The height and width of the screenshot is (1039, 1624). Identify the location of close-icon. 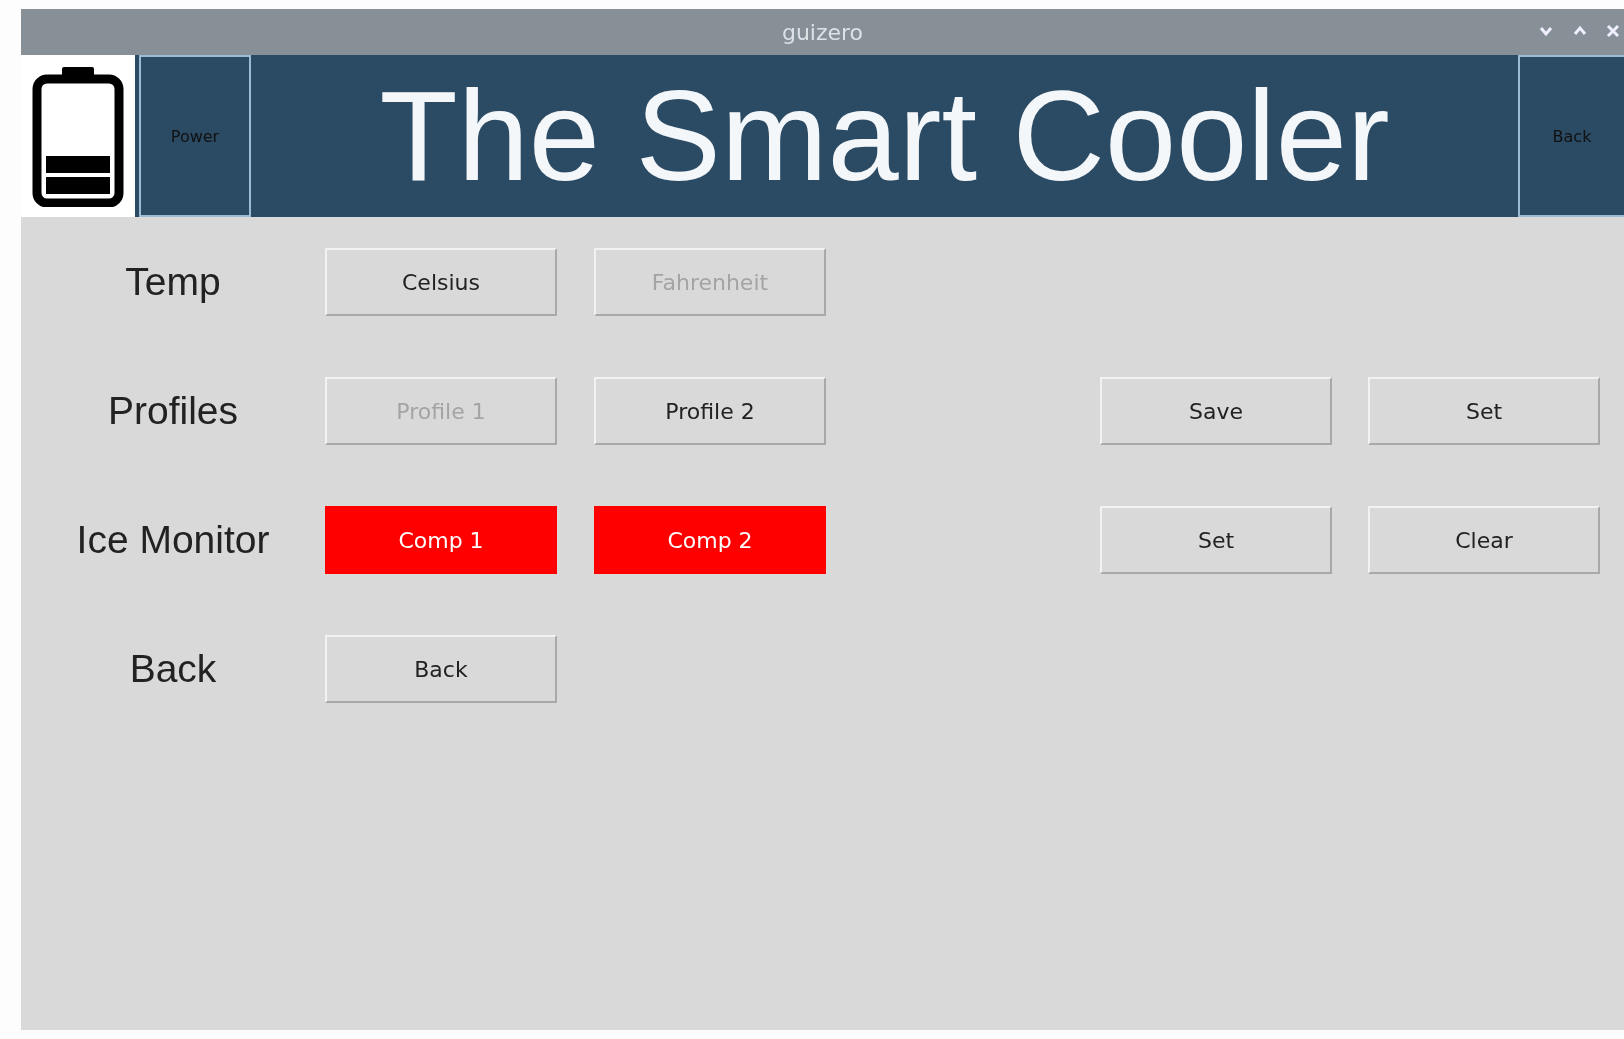
(1613, 31).